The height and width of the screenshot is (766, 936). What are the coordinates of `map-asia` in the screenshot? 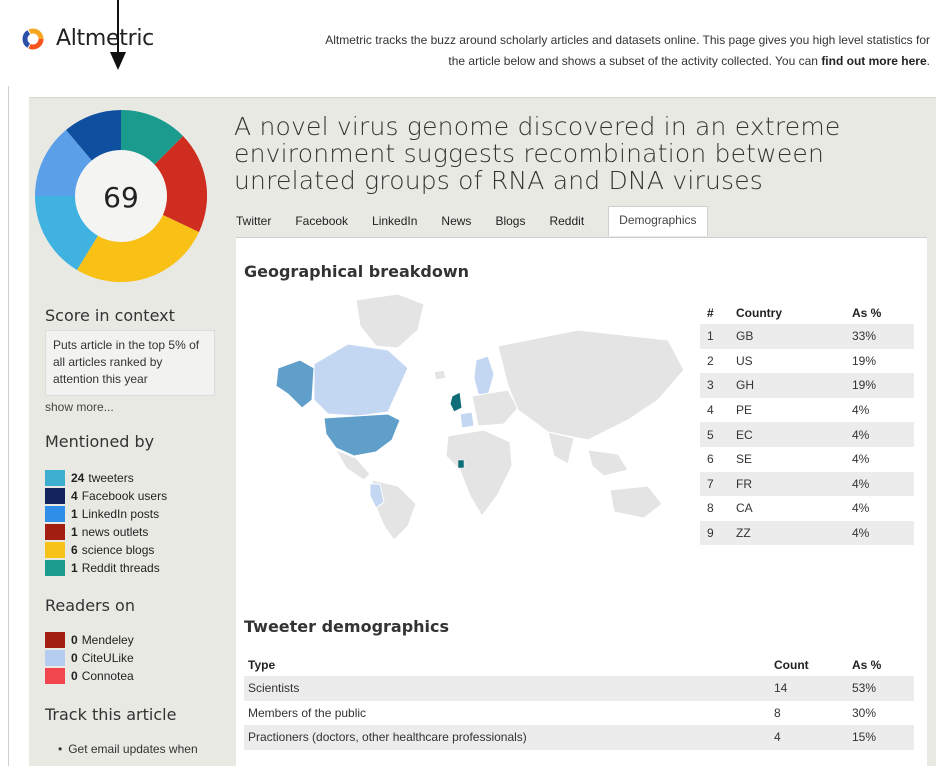 It's located at (591, 385).